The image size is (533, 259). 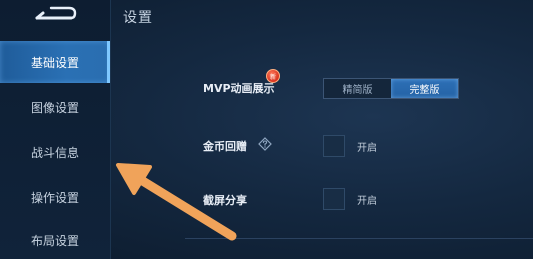 I want to click on question-diamond-icon, so click(x=265, y=144).